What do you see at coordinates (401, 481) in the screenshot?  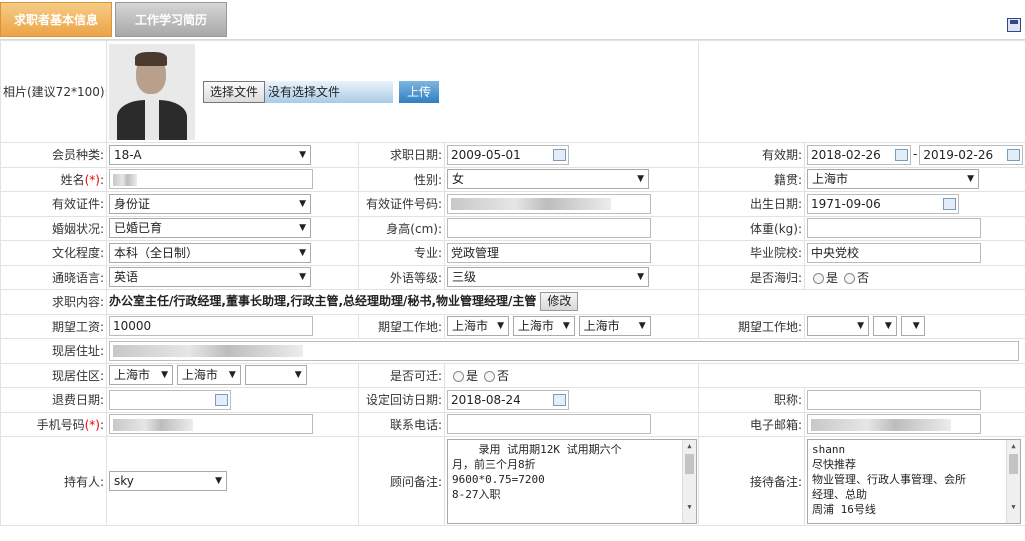 I see `consult-note-label: 顾问备注:` at bounding box center [401, 481].